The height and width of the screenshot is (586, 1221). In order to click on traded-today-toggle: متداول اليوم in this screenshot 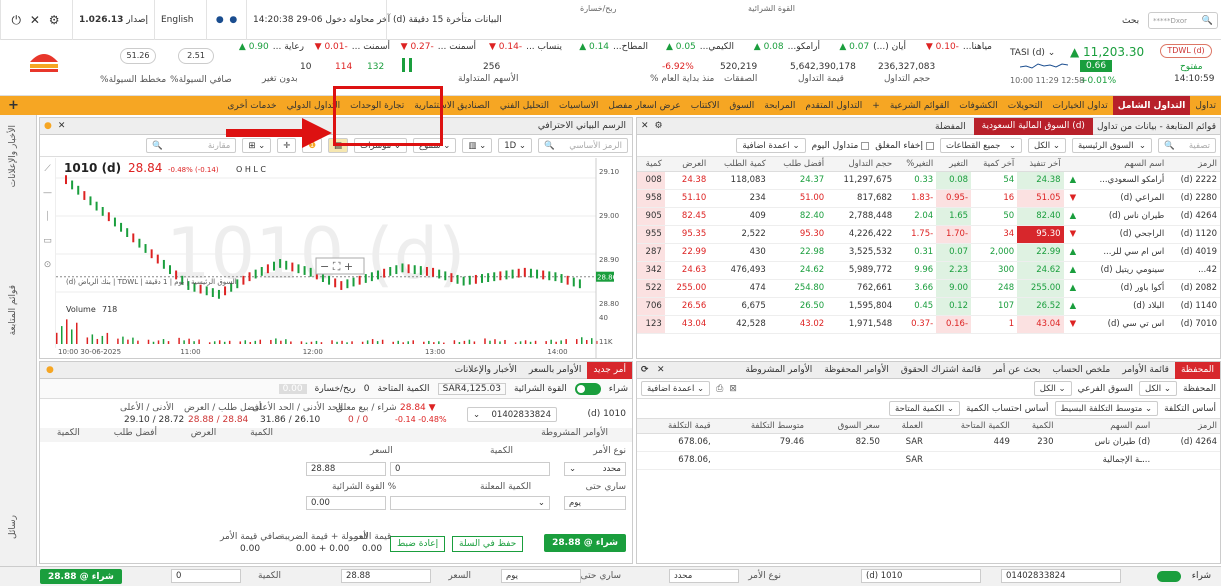, I will do `click(841, 146)`.